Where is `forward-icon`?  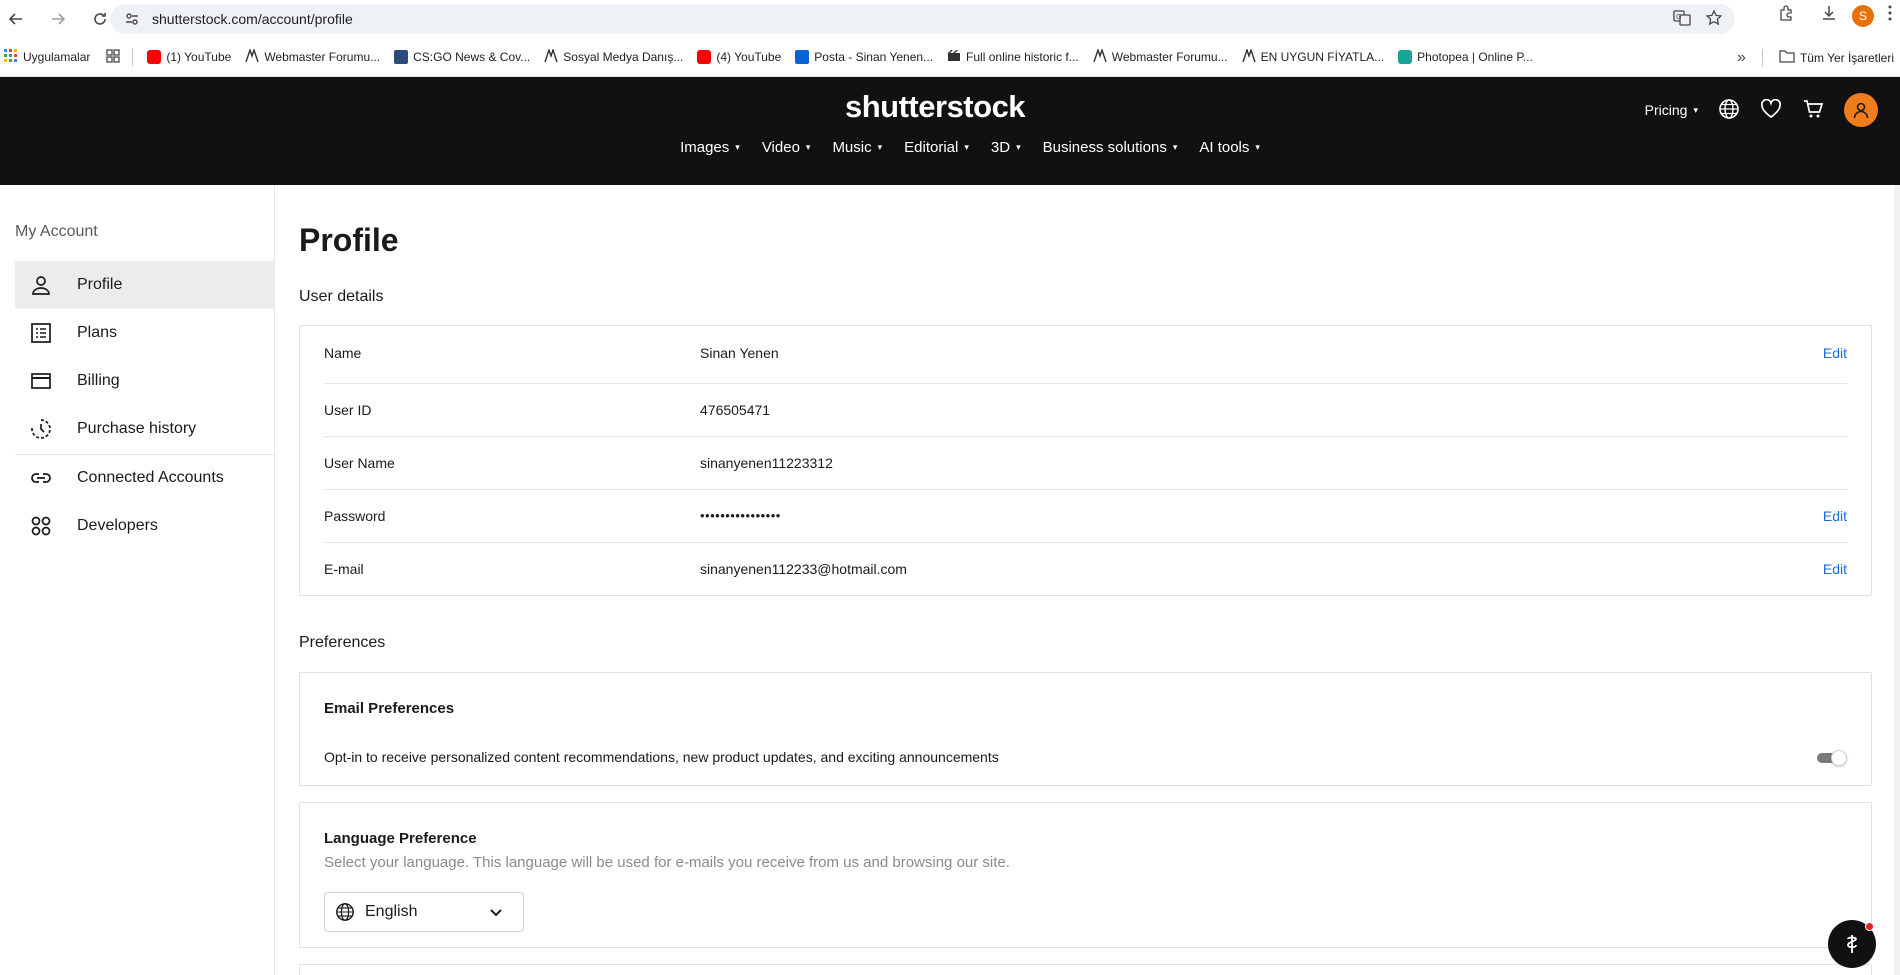
forward-icon is located at coordinates (58, 19).